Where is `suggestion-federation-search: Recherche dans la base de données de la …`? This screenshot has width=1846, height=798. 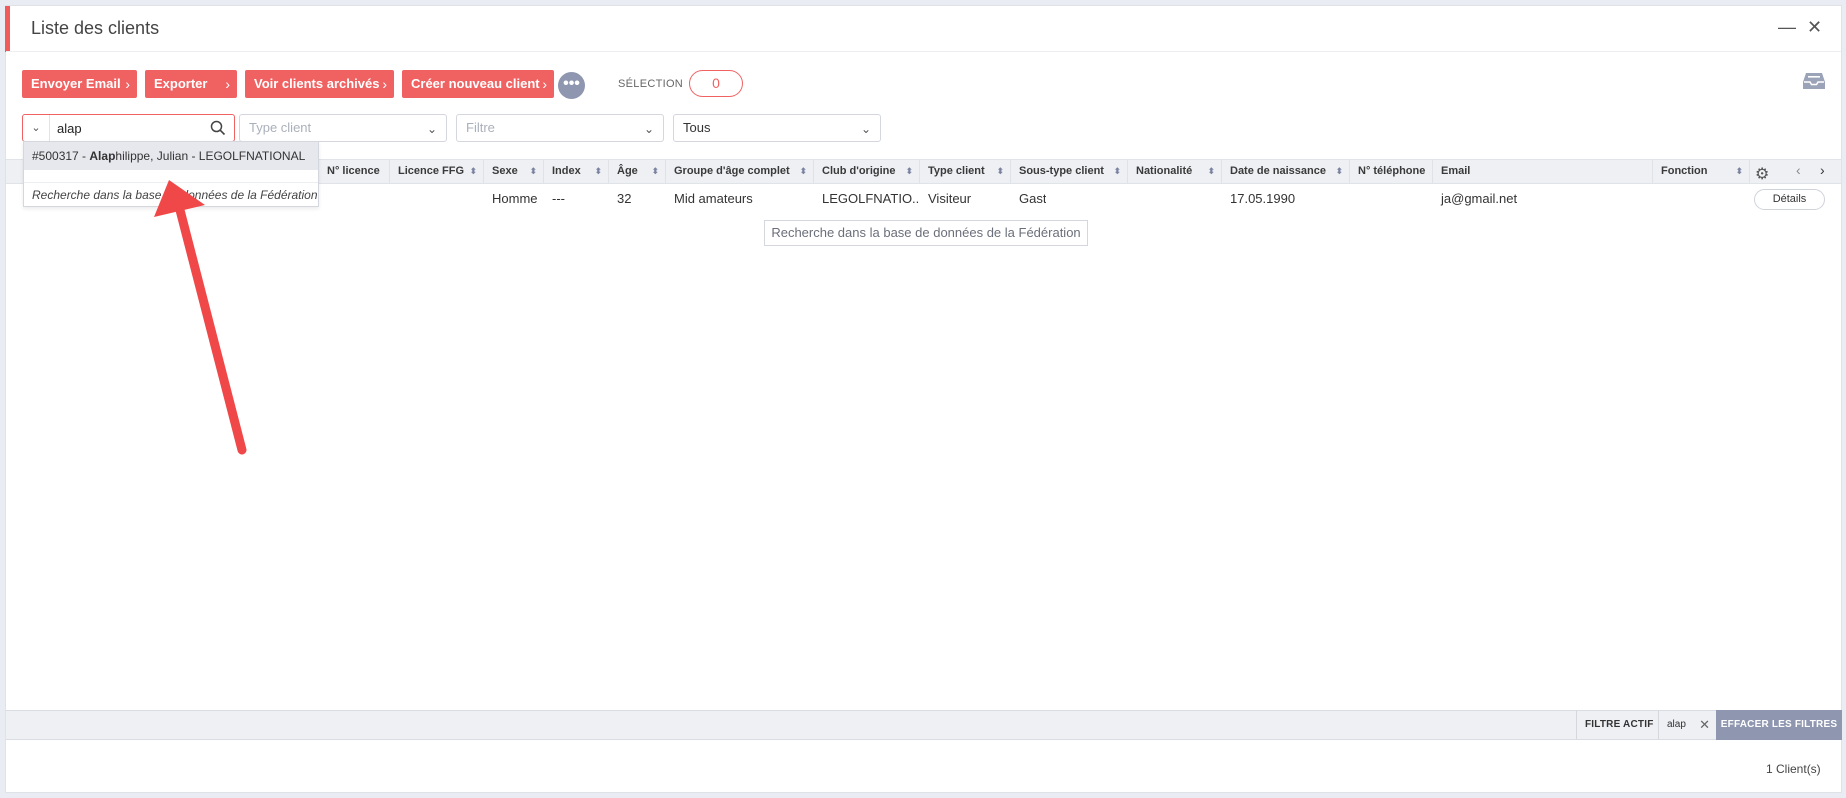
suggestion-federation-search: Recherche dans la base de données de la … is located at coordinates (171, 194).